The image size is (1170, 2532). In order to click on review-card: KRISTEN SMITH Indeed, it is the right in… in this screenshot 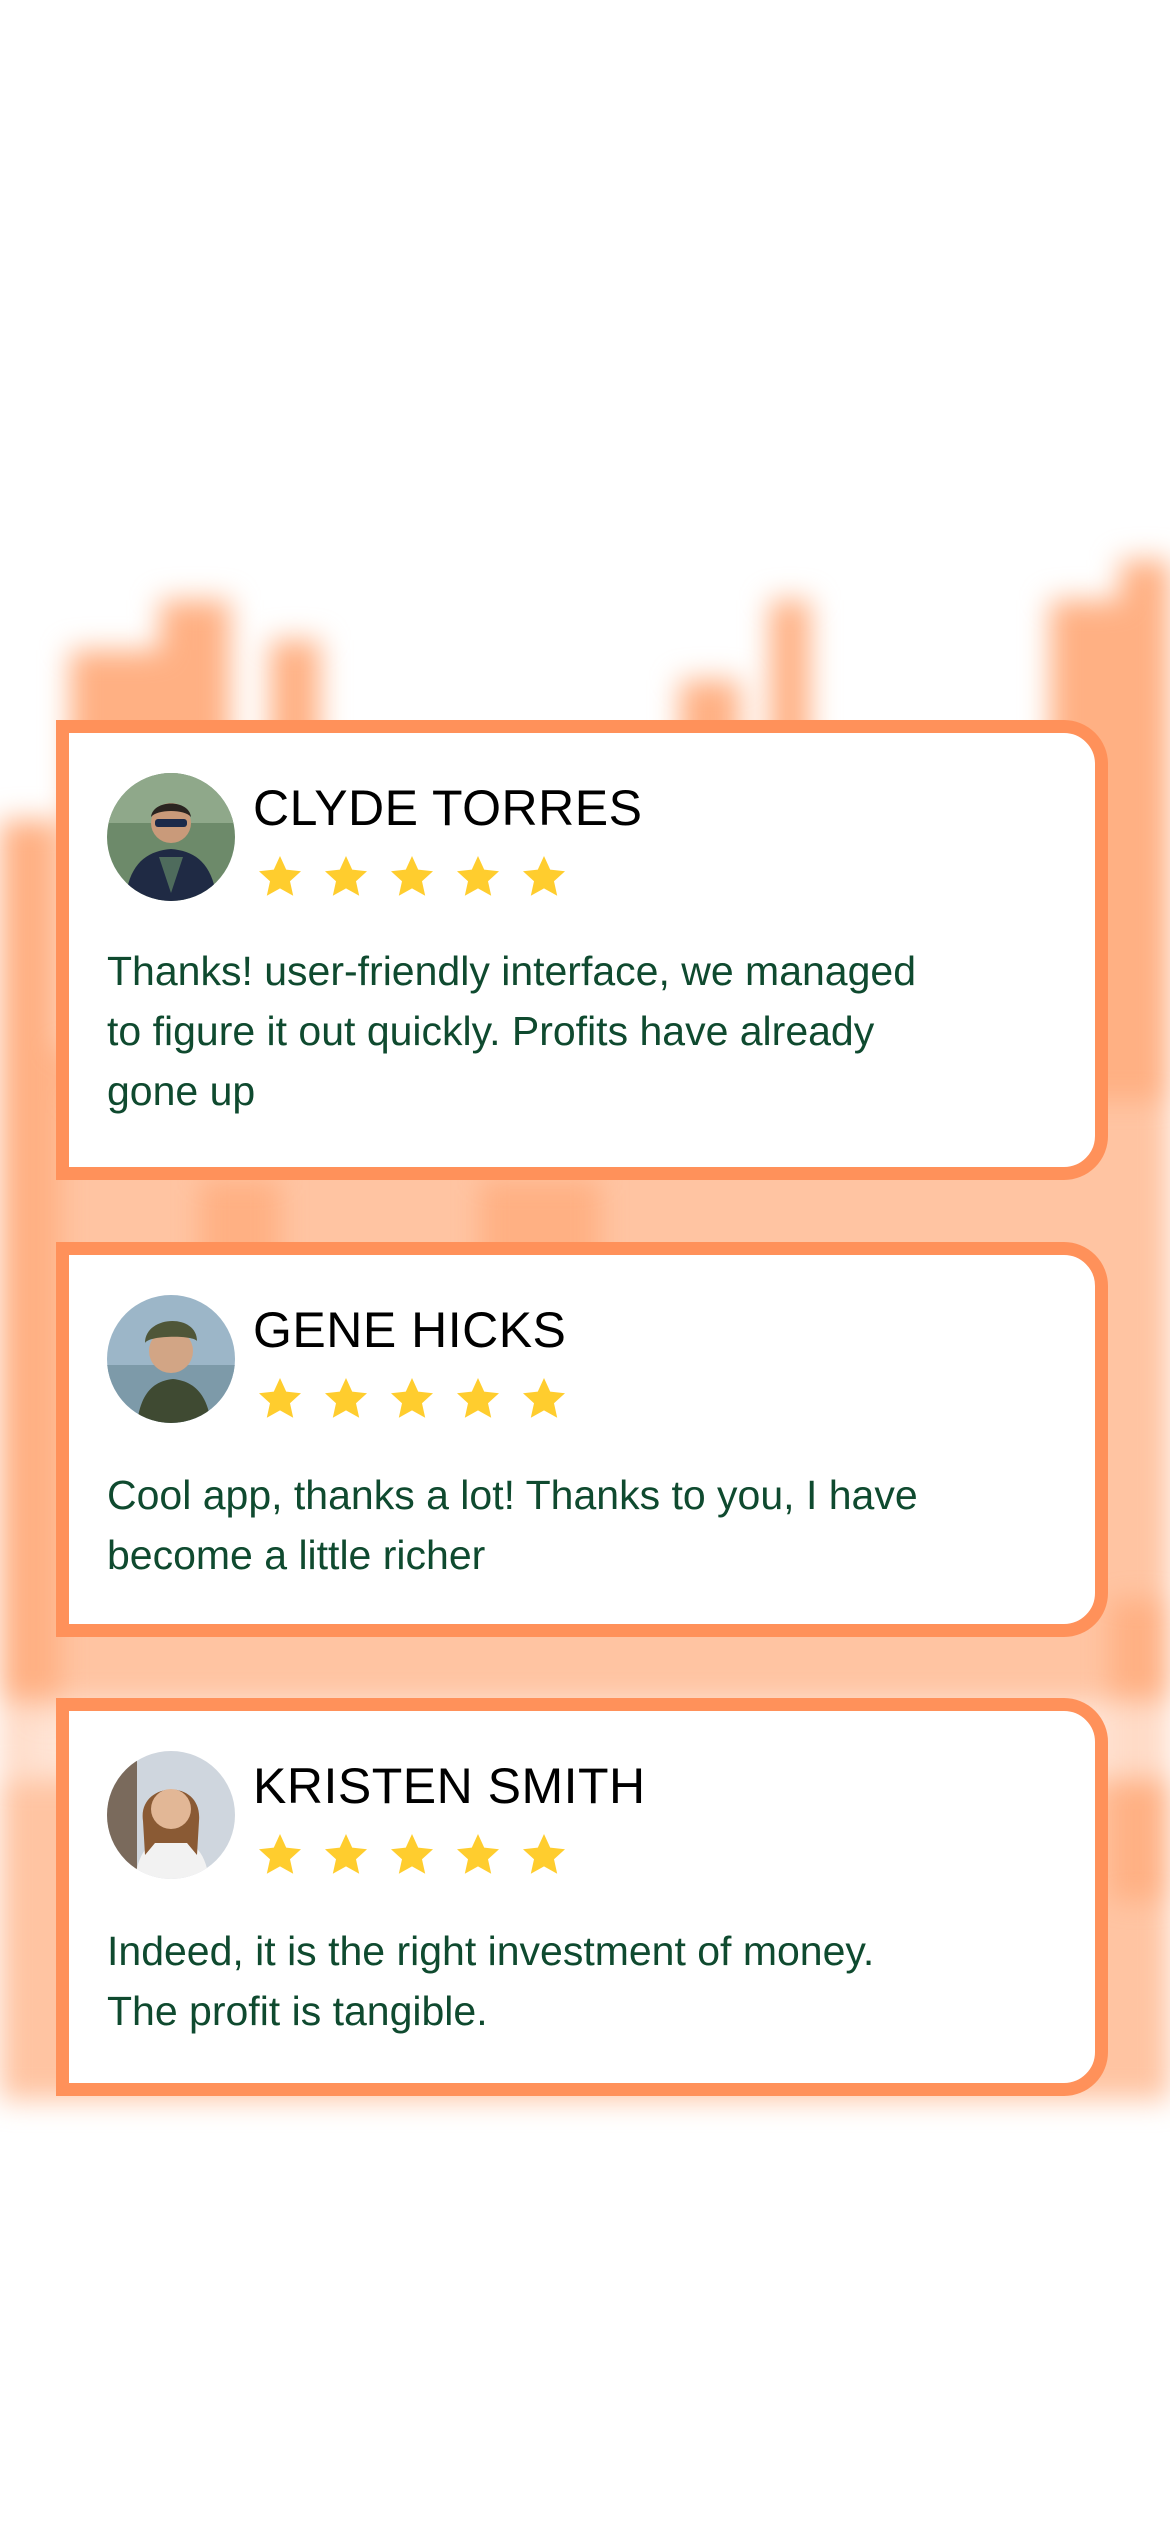, I will do `click(582, 1897)`.